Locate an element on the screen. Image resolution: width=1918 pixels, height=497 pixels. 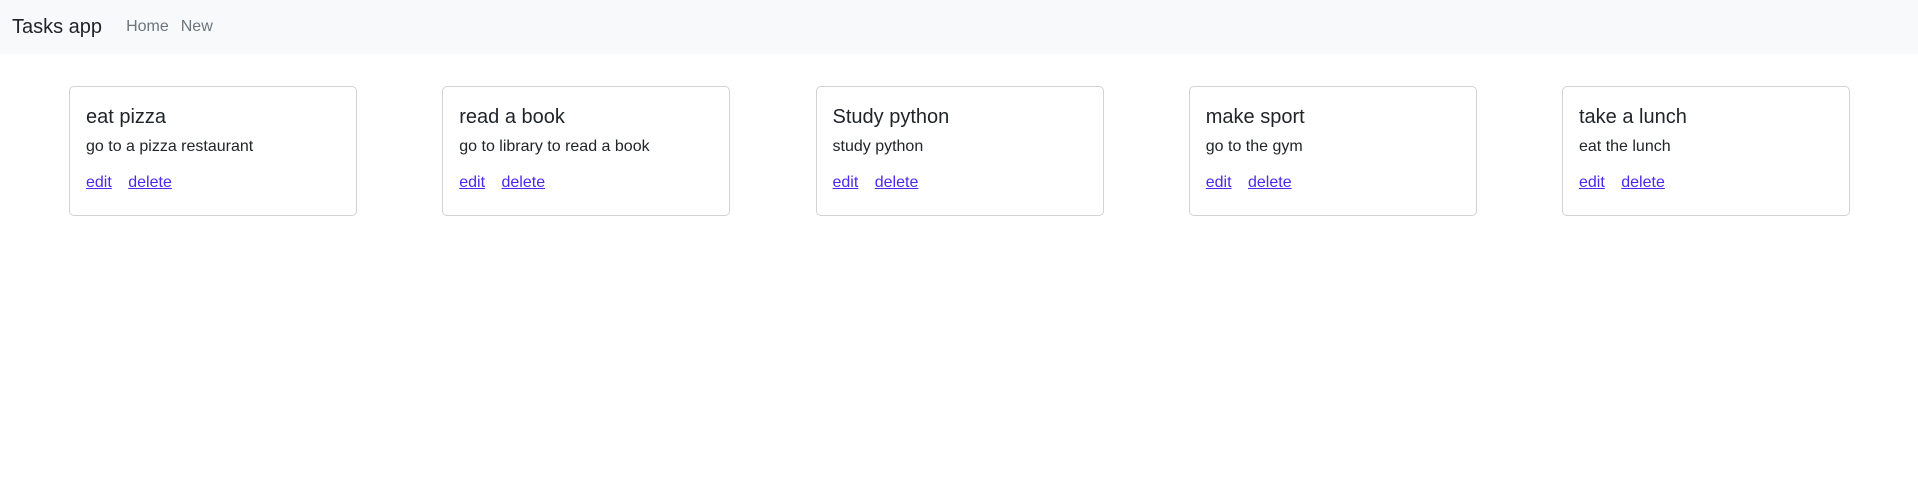
task-description: eat the lunch is located at coordinates (1625, 146).